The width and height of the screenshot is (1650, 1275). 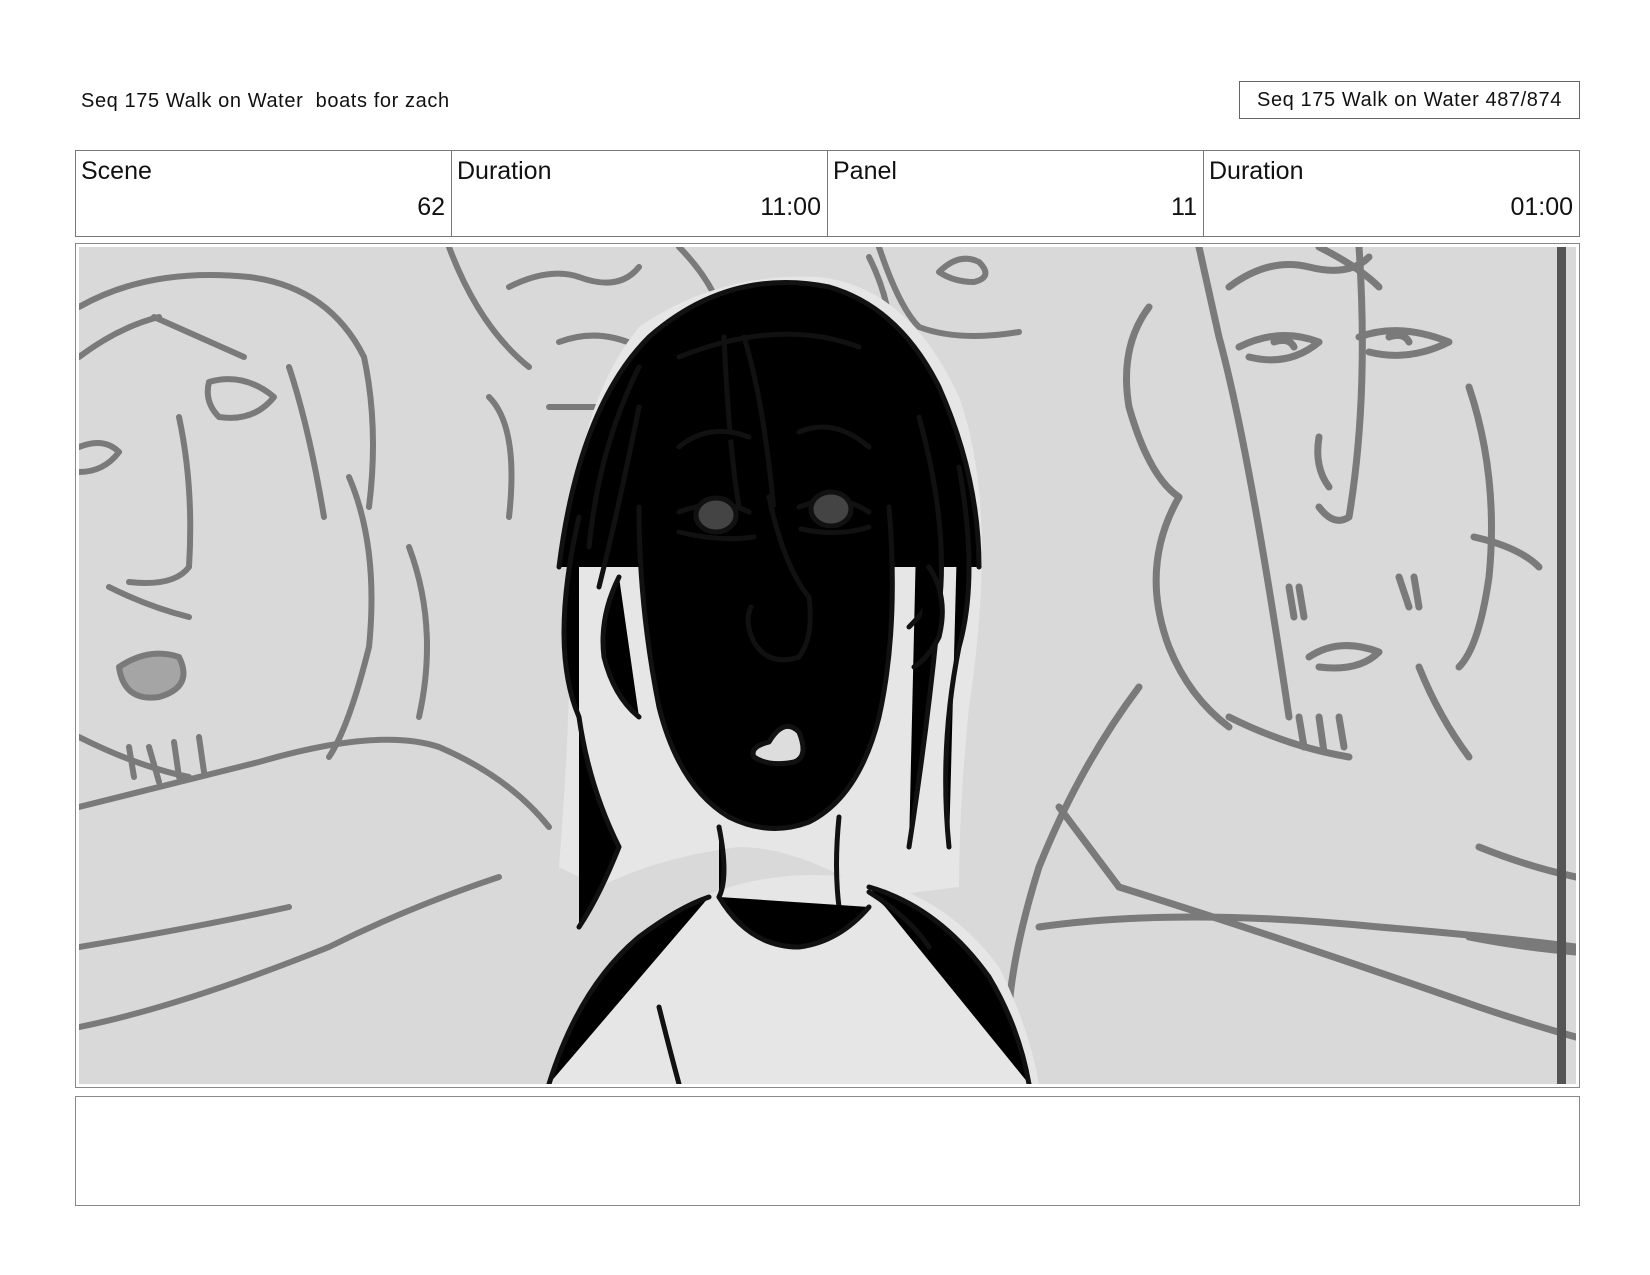 I want to click on scene-duration-value: 11:00, so click(x=790, y=207).